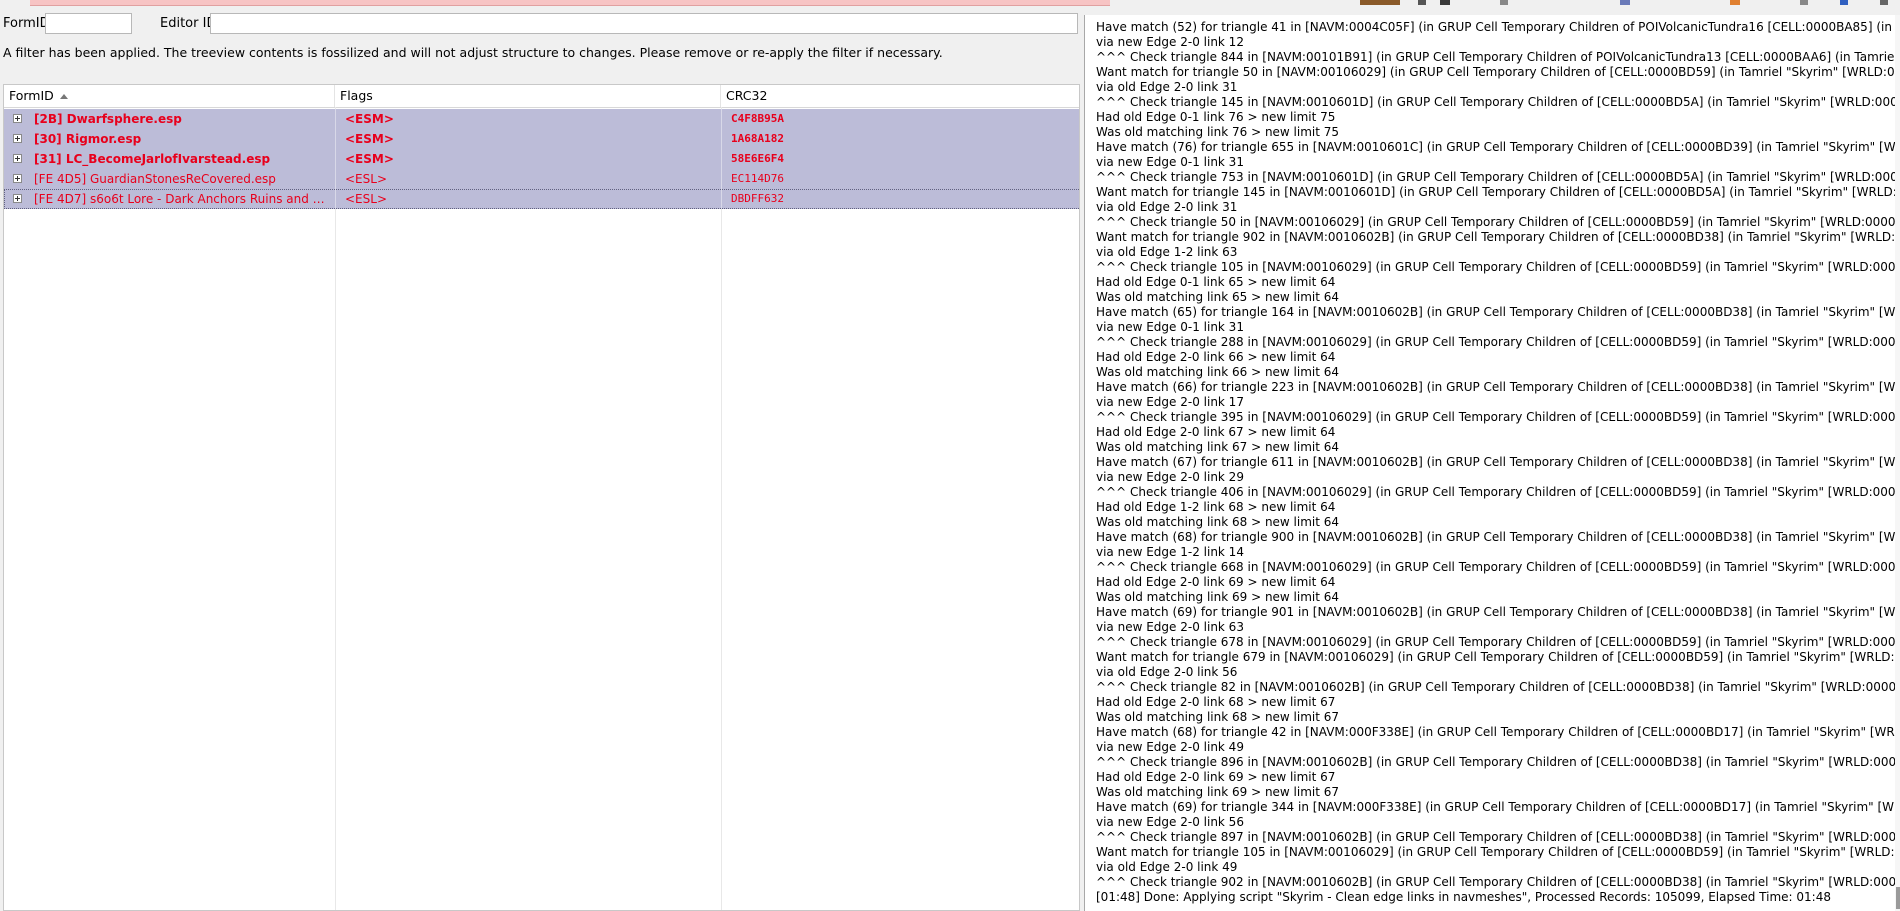 Image resolution: width=1900 pixels, height=911 pixels. Describe the element at coordinates (1218, 597) in the screenshot. I see `log-line: Was old matching link 69 > new limit 64` at that location.